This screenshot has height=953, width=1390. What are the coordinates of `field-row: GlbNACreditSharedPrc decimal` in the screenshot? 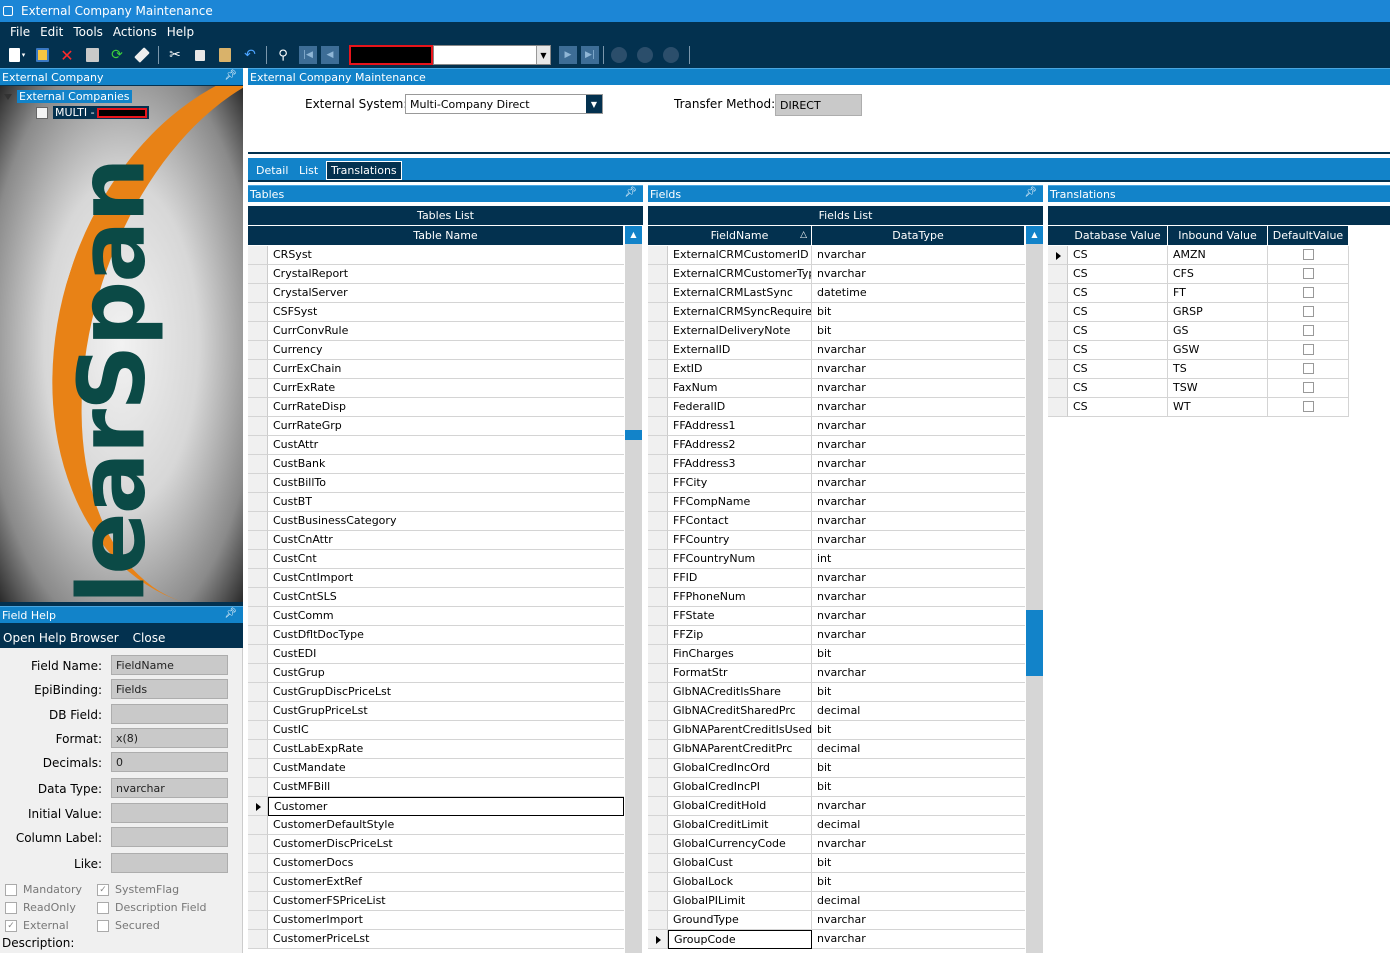 It's located at (846, 711).